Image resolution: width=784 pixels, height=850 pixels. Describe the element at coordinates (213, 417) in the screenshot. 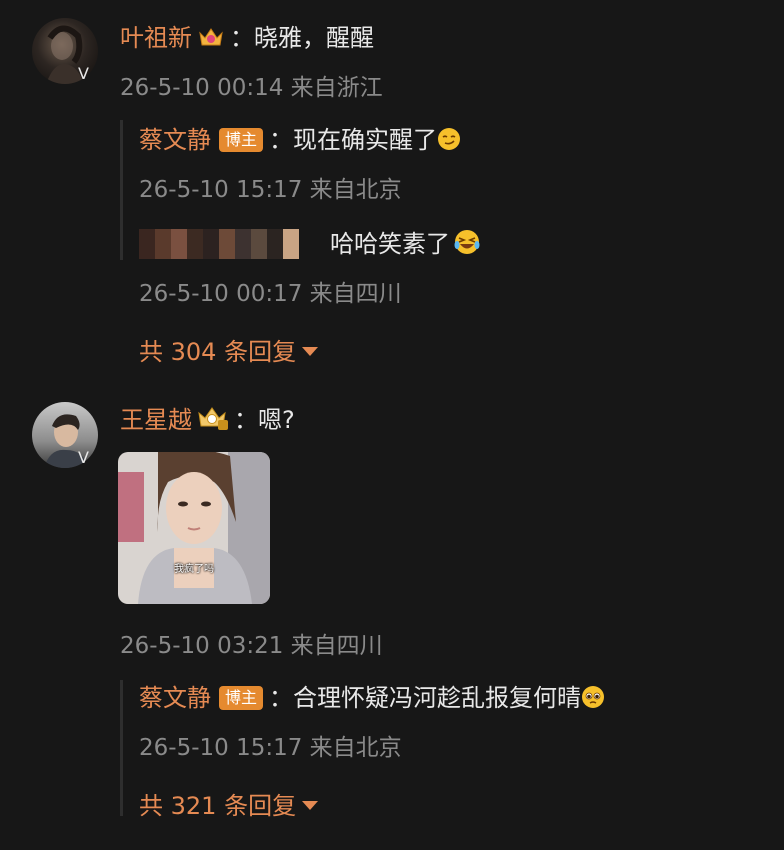

I see `crown-level-icon` at that location.